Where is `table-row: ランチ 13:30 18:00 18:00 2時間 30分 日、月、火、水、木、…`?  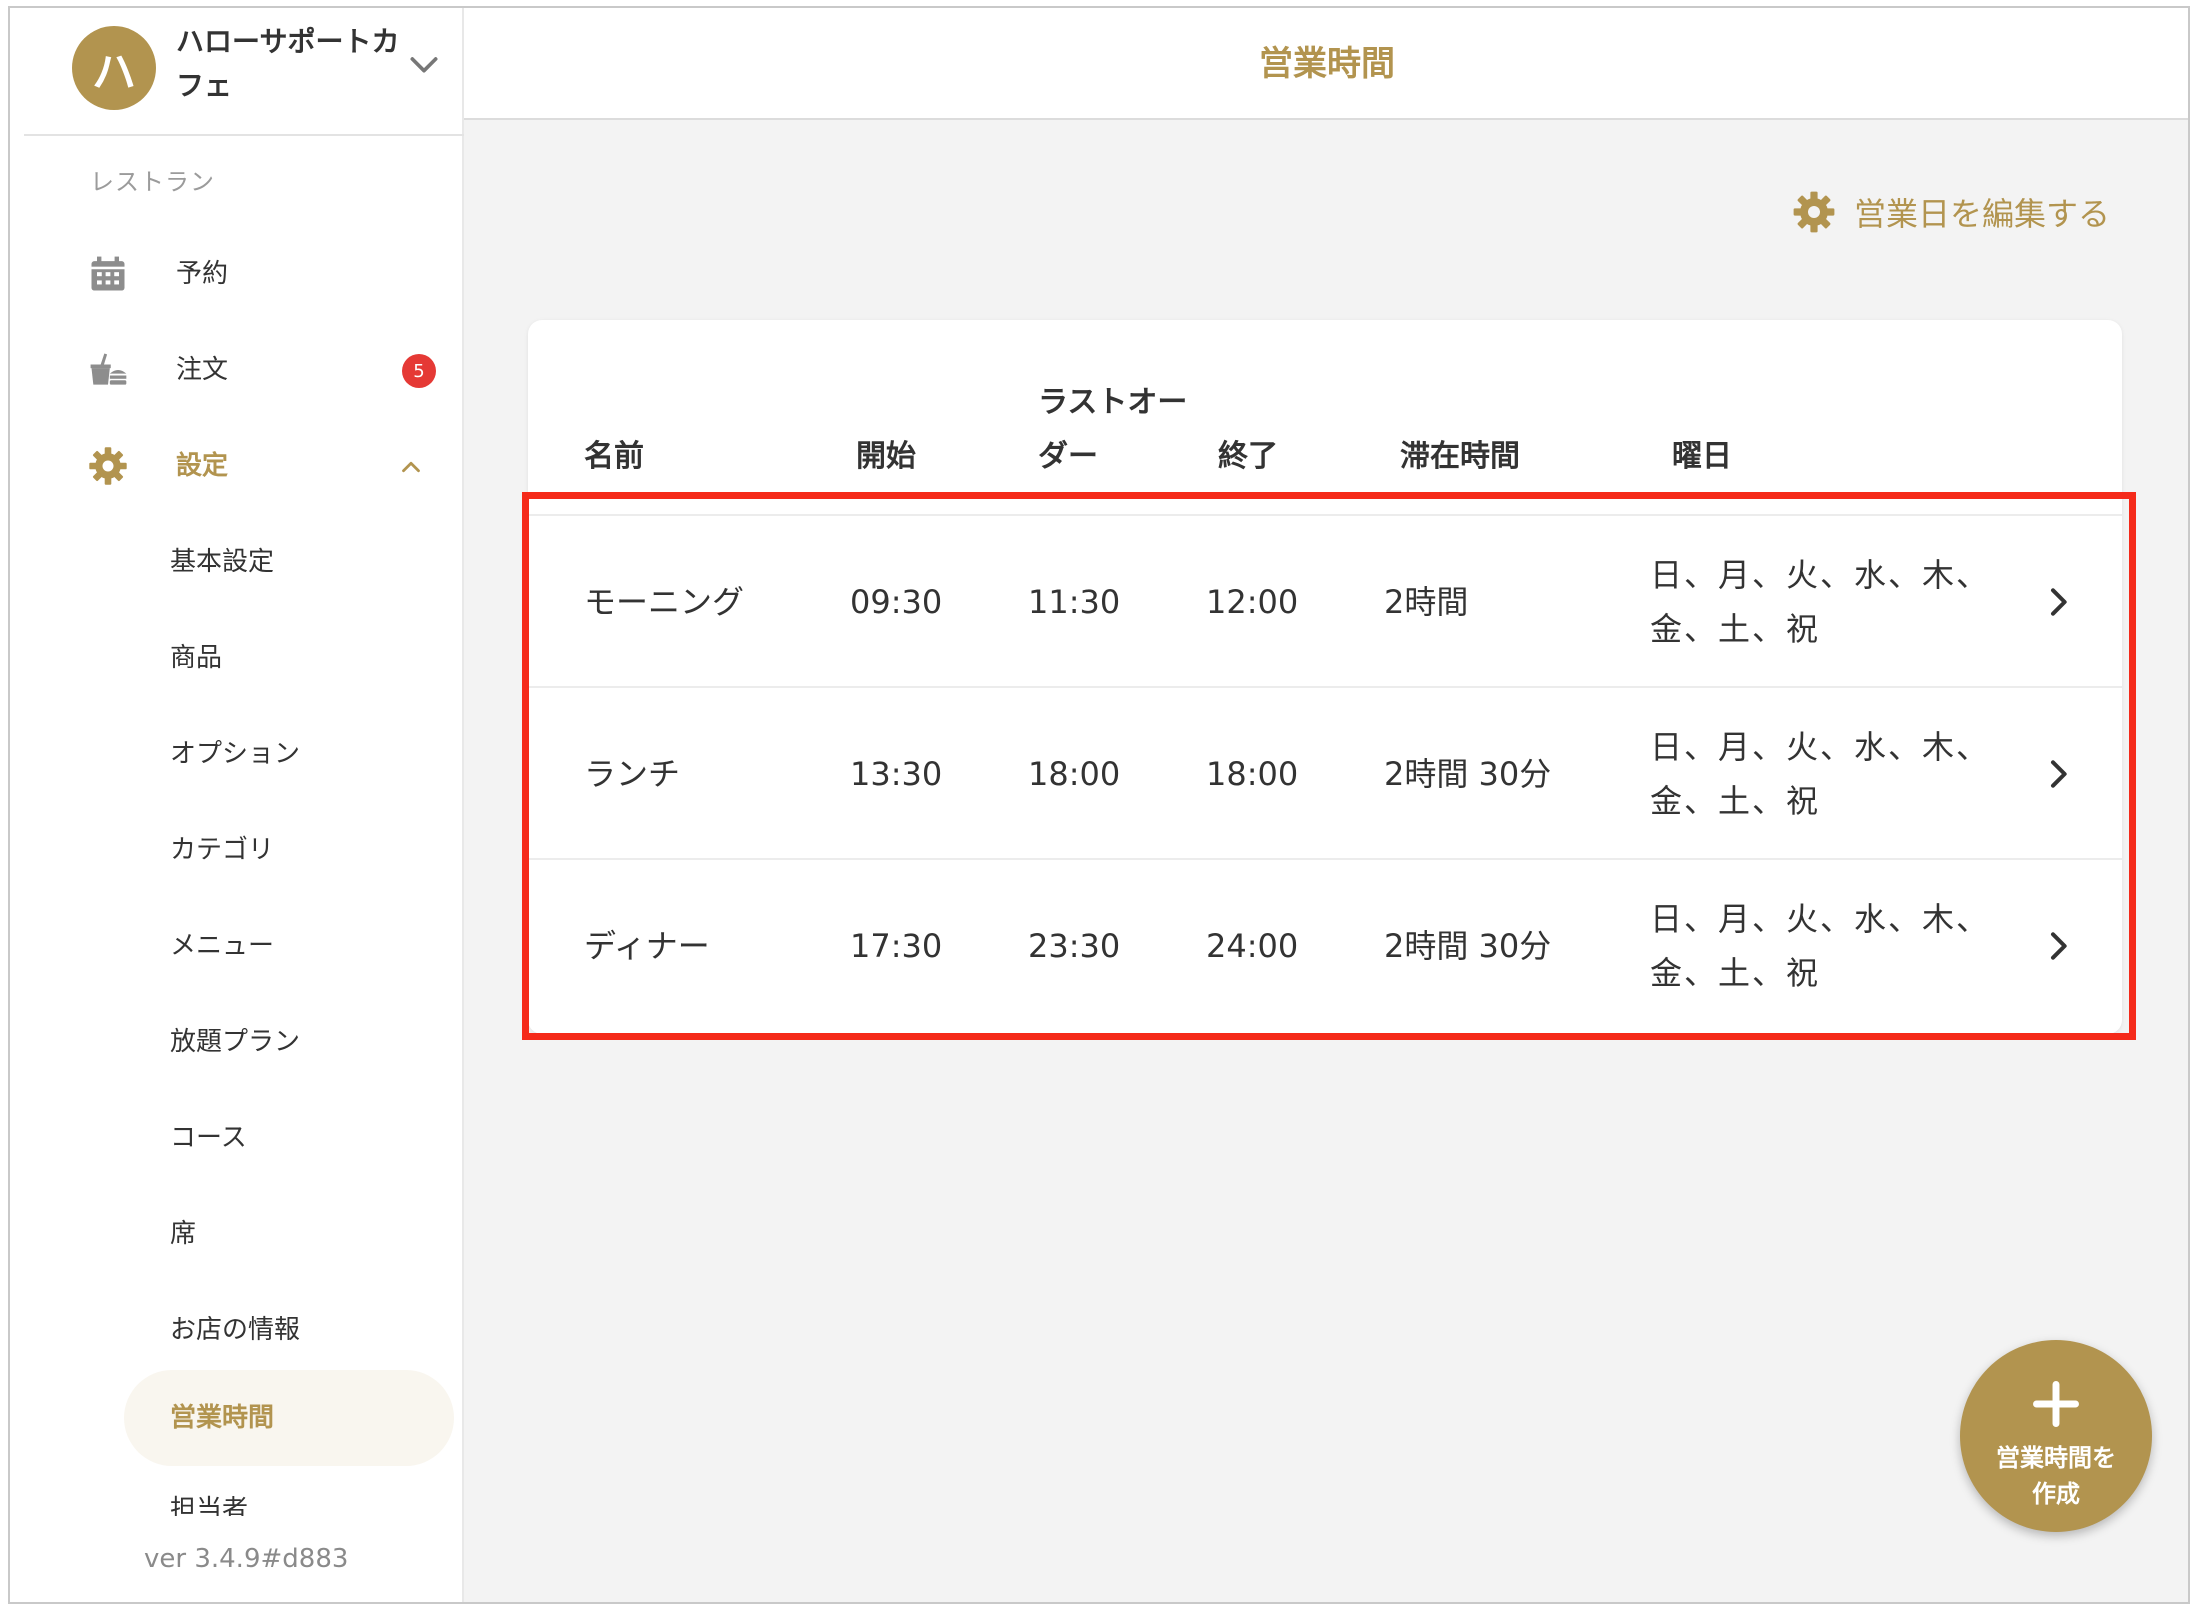 table-row: ランチ 13:30 18:00 18:00 2時間 30分 日、月、火、水、木、… is located at coordinates (1325, 772).